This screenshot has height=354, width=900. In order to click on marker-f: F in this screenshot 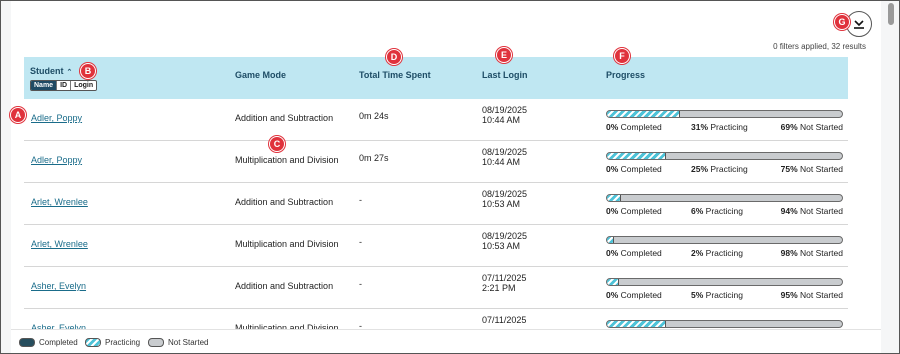, I will do `click(622, 56)`.